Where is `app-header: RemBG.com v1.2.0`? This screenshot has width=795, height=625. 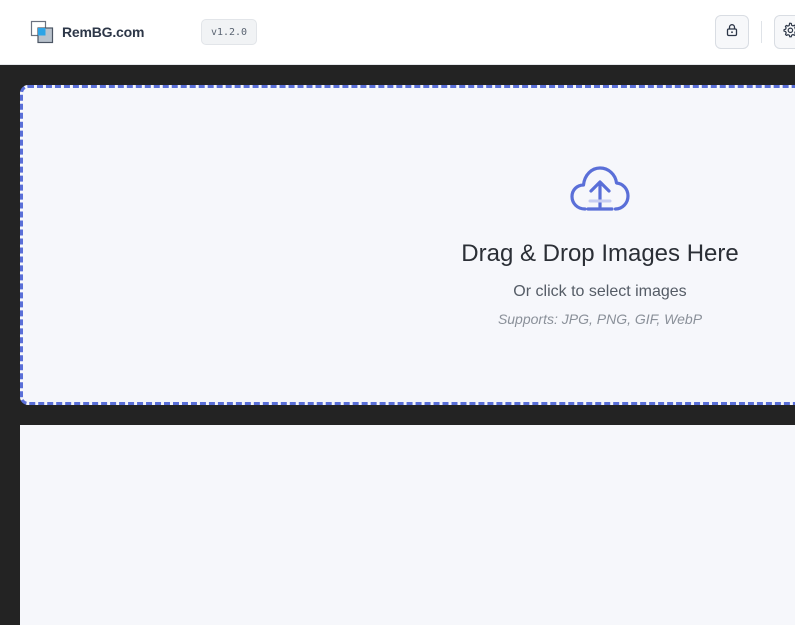 app-header: RemBG.com v1.2.0 is located at coordinates (397, 32).